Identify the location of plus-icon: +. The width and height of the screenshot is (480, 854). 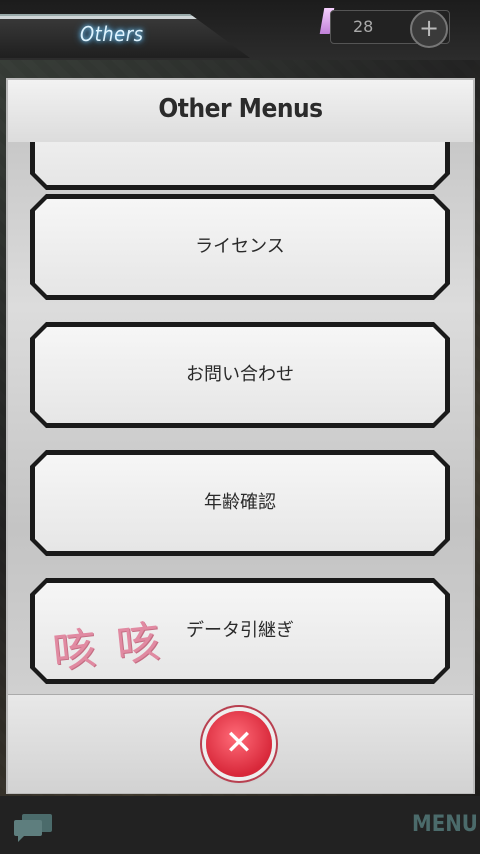
(429, 28).